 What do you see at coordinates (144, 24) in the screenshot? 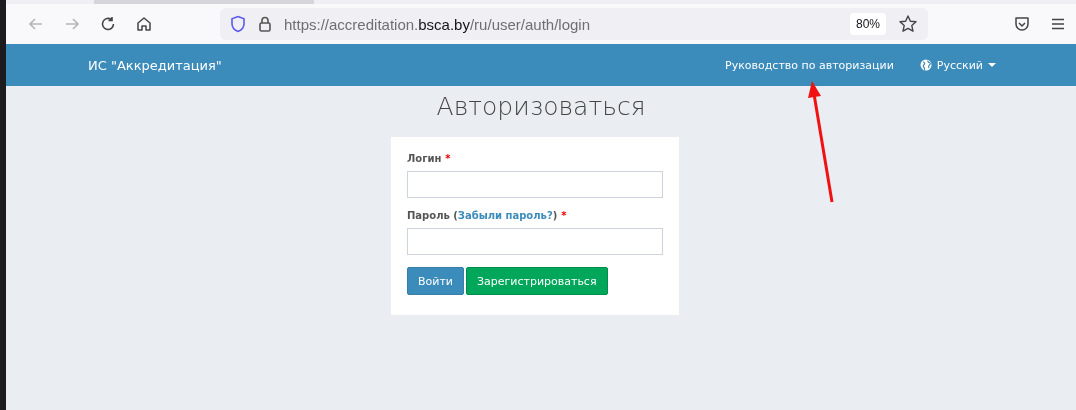
I see `home-icon` at bounding box center [144, 24].